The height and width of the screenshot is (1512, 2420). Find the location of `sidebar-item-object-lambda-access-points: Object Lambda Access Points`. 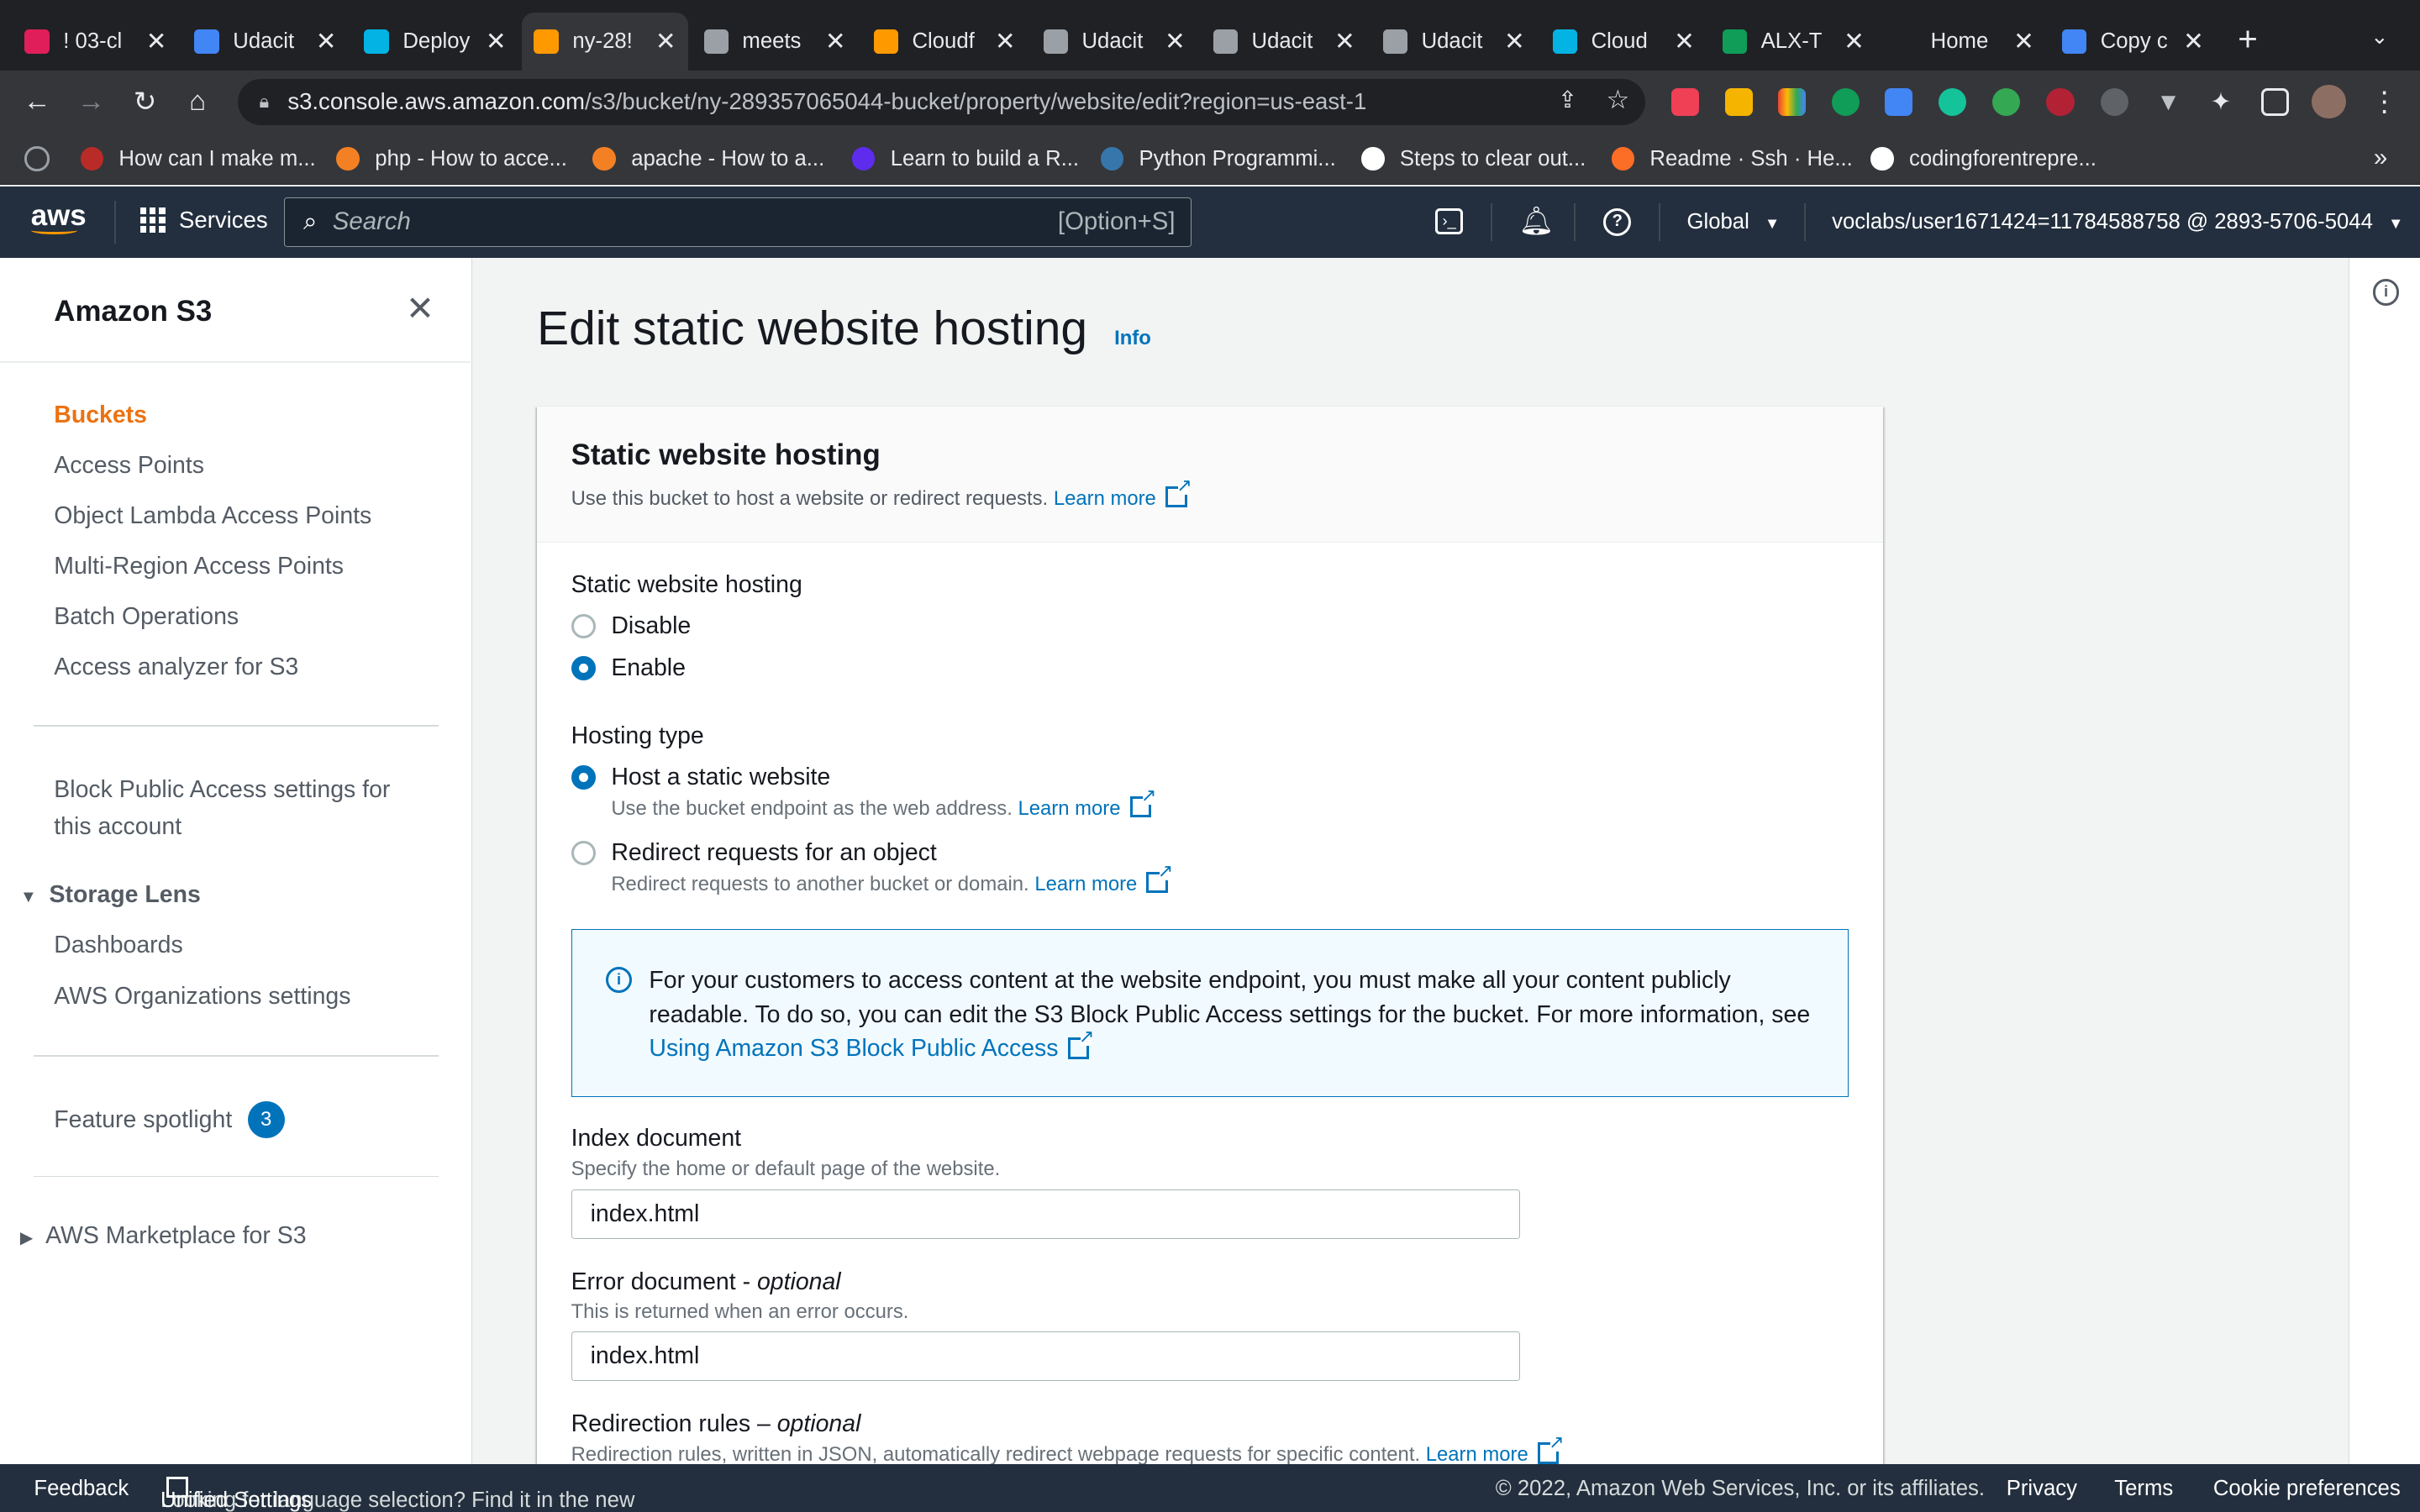

sidebar-item-object-lambda-access-points: Object Lambda Access Points is located at coordinates (212, 516).